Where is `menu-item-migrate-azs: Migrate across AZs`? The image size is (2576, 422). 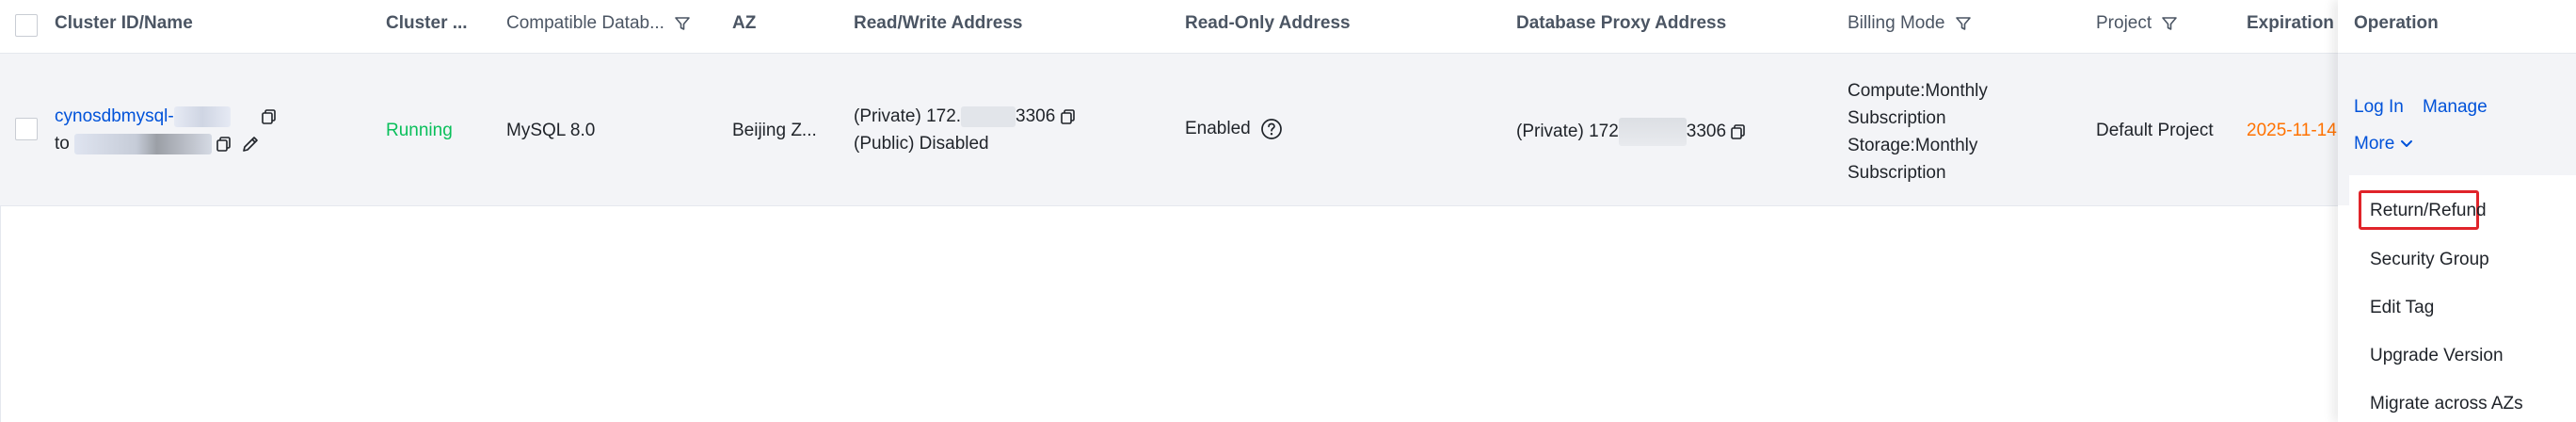
menu-item-migrate-azs: Migrate across AZs is located at coordinates (2446, 404).